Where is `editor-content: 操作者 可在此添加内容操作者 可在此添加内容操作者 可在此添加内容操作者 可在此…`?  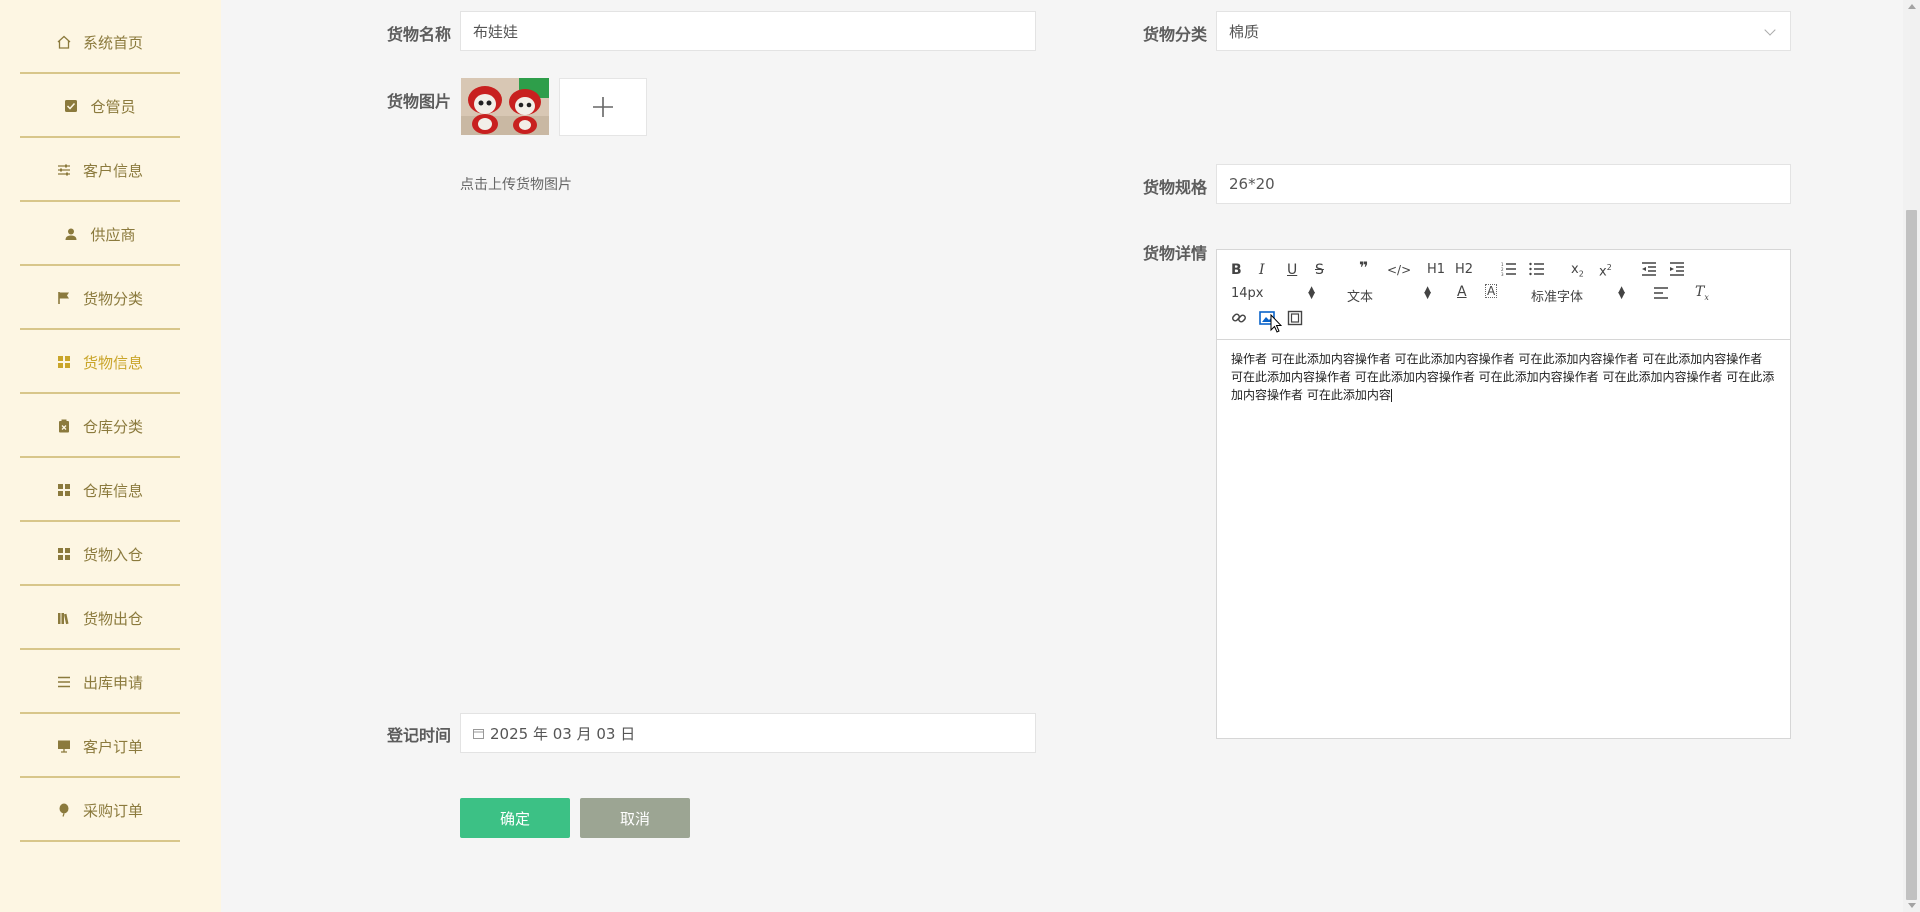
editor-content: 操作者 可在此添加内容操作者 可在此添加内容操作者 可在此添加内容操作者 可在此… is located at coordinates (1503, 377).